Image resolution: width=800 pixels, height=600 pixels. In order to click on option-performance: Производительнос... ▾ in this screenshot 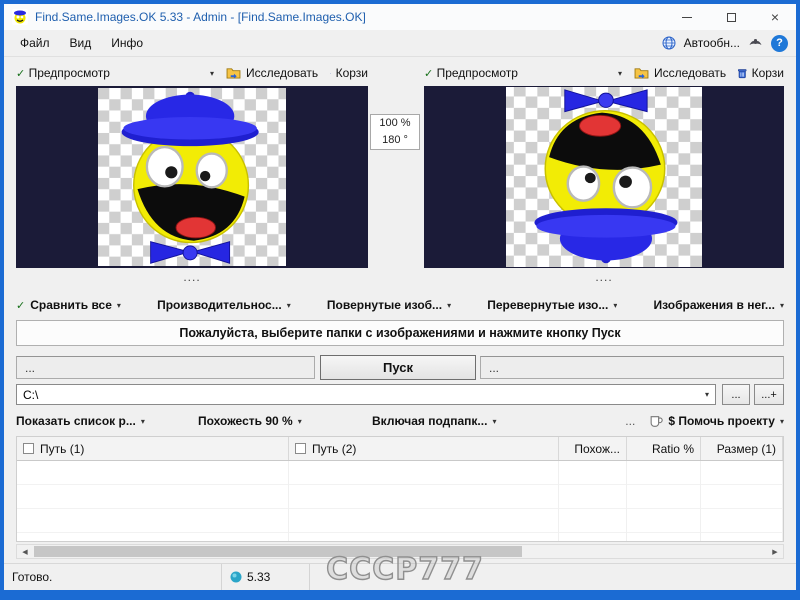, I will do `click(224, 305)`.